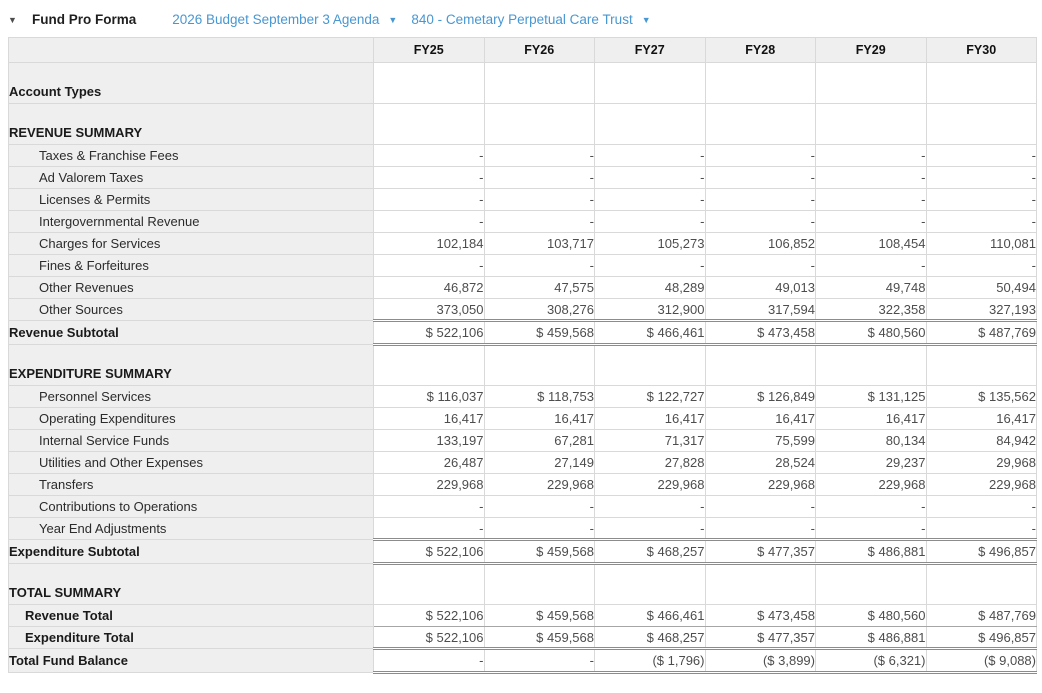  I want to click on value-cell: 75,599, so click(760, 440).